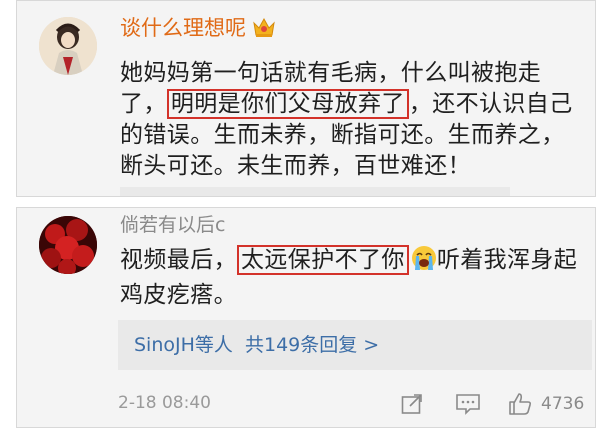 This screenshot has height=428, width=611. I want to click on like-button: 4736, so click(545, 404).